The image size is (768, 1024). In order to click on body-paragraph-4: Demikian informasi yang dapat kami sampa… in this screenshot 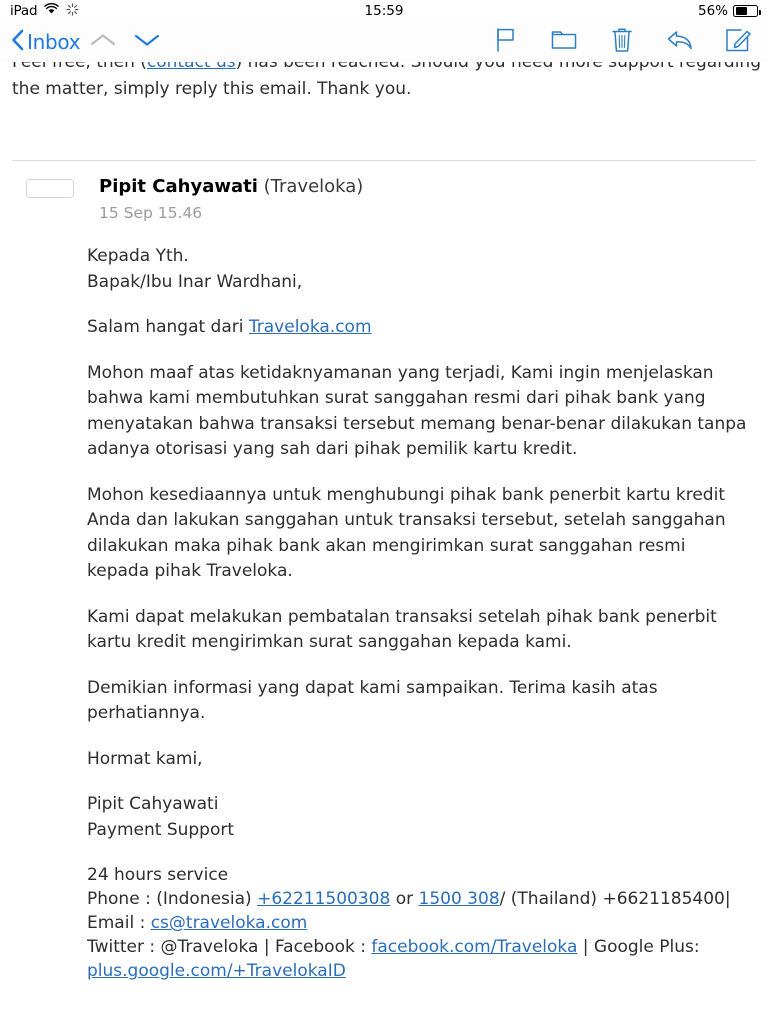, I will do `click(372, 700)`.